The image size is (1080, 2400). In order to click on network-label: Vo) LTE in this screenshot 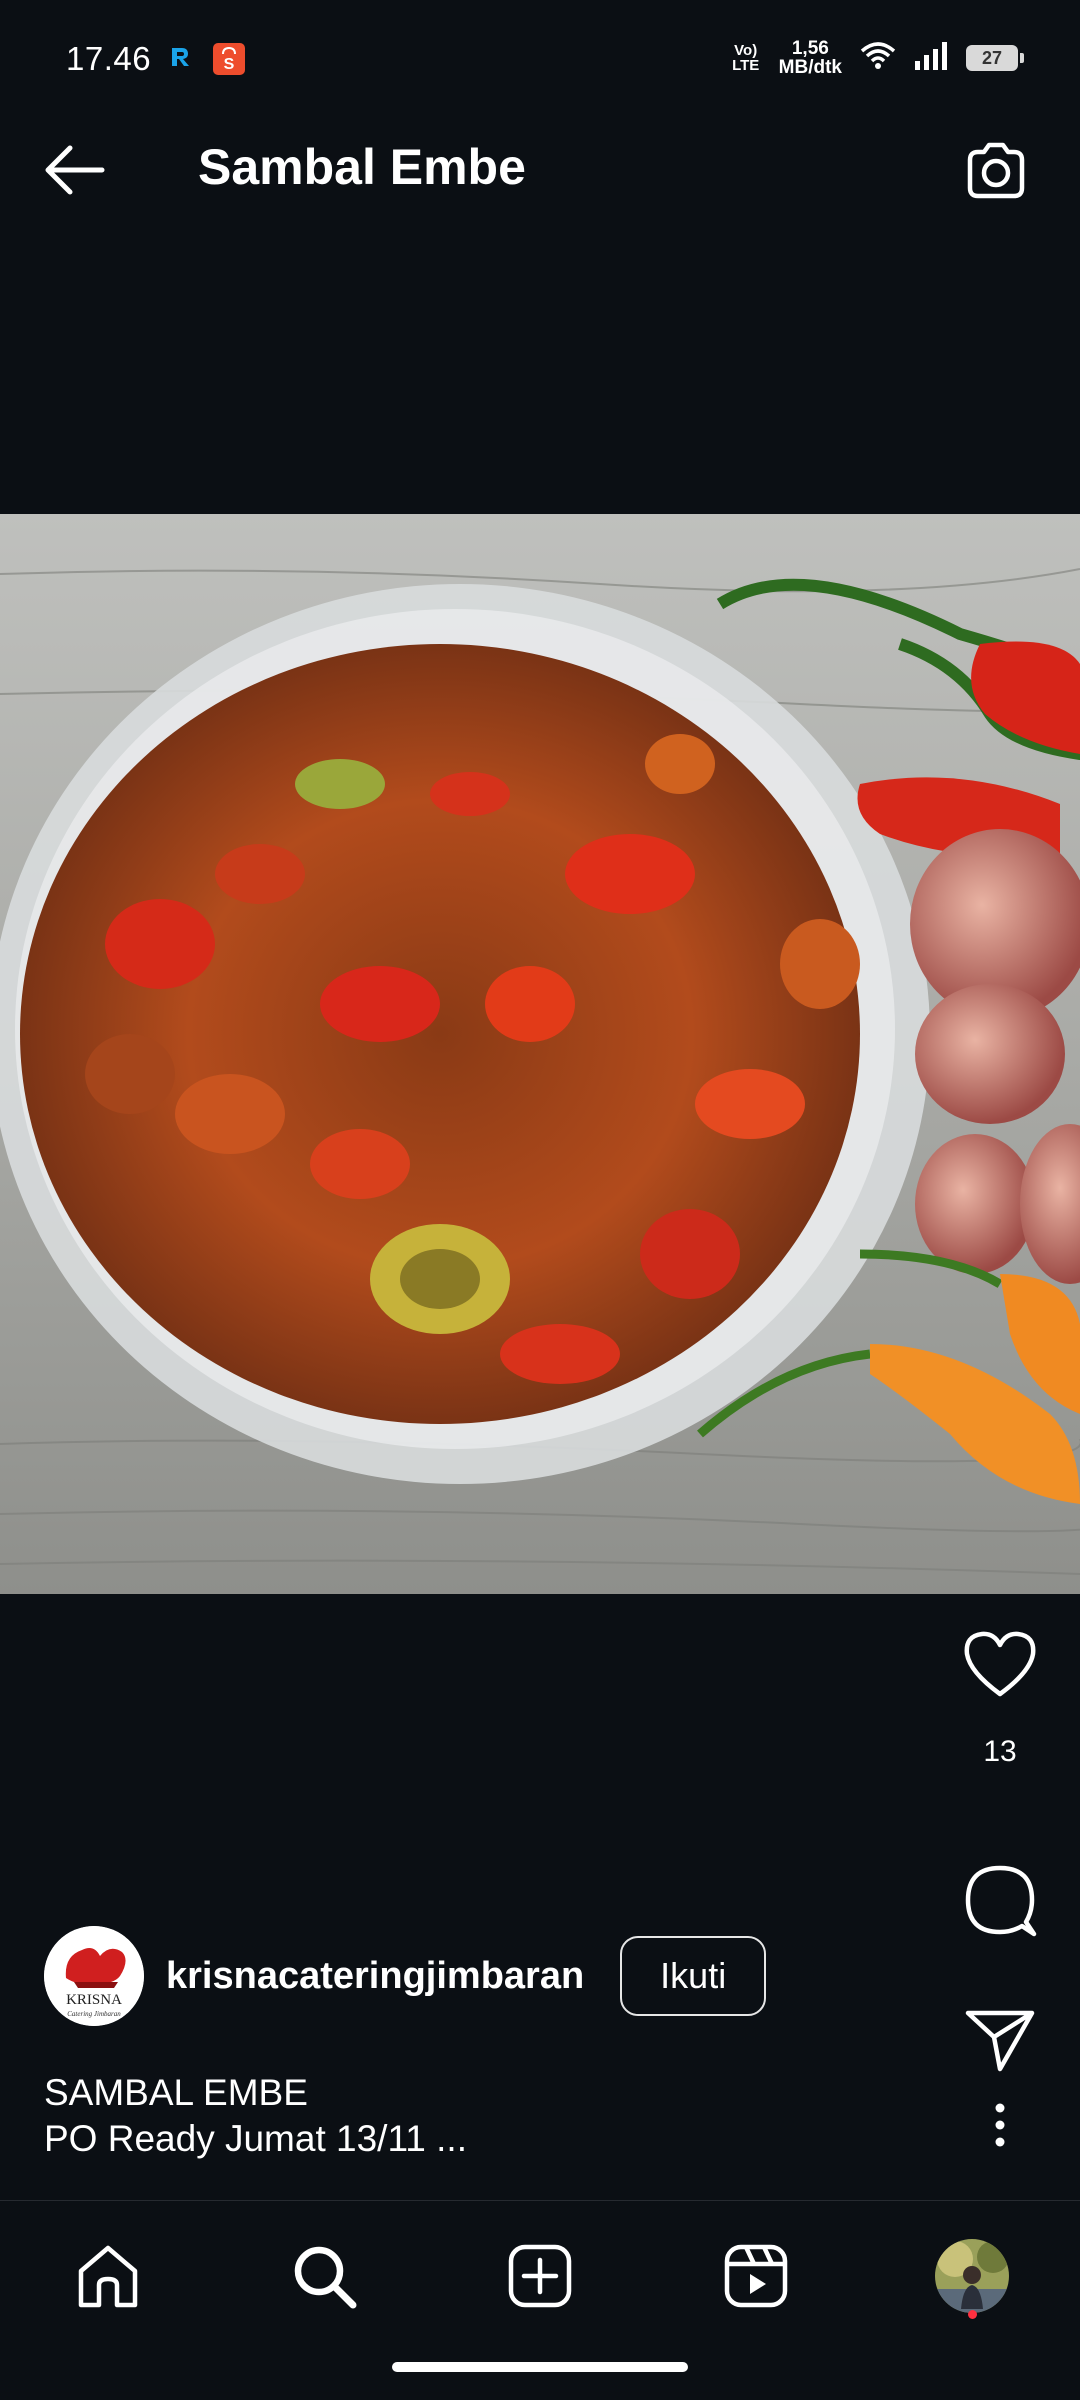, I will do `click(746, 58)`.